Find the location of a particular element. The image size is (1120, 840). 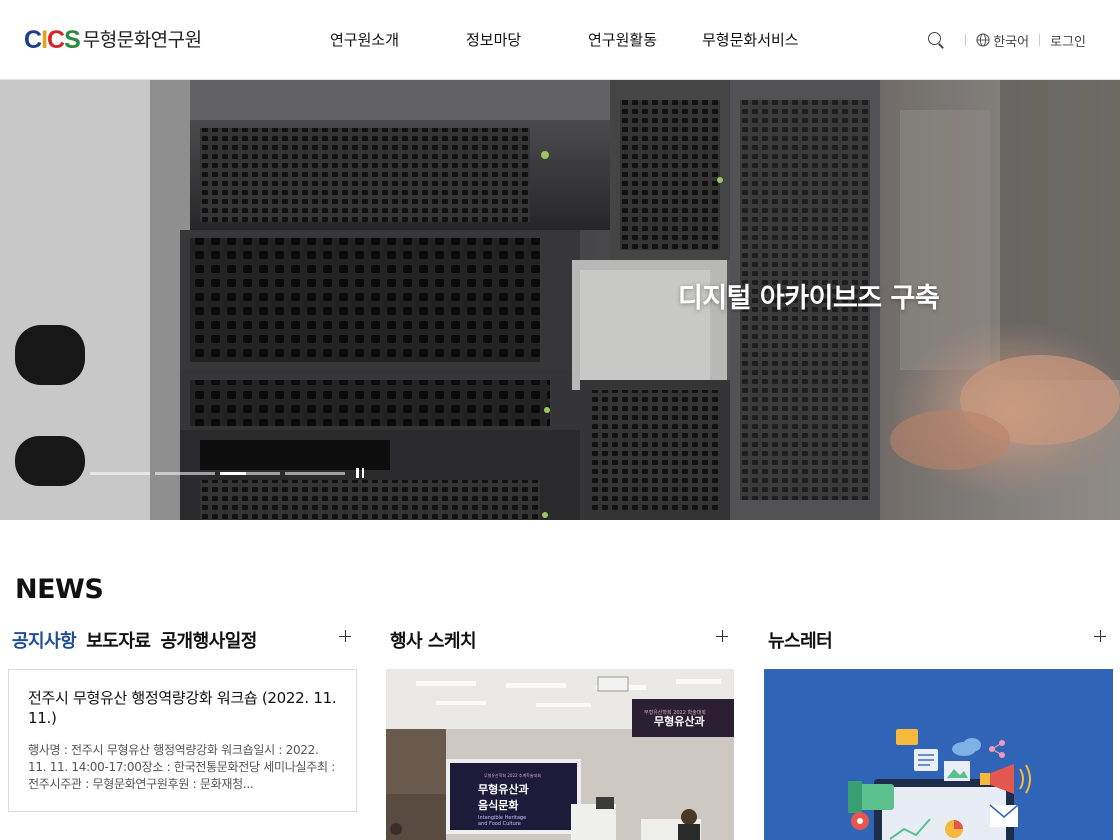

login-link: 로그인 is located at coordinates (1068, 40).